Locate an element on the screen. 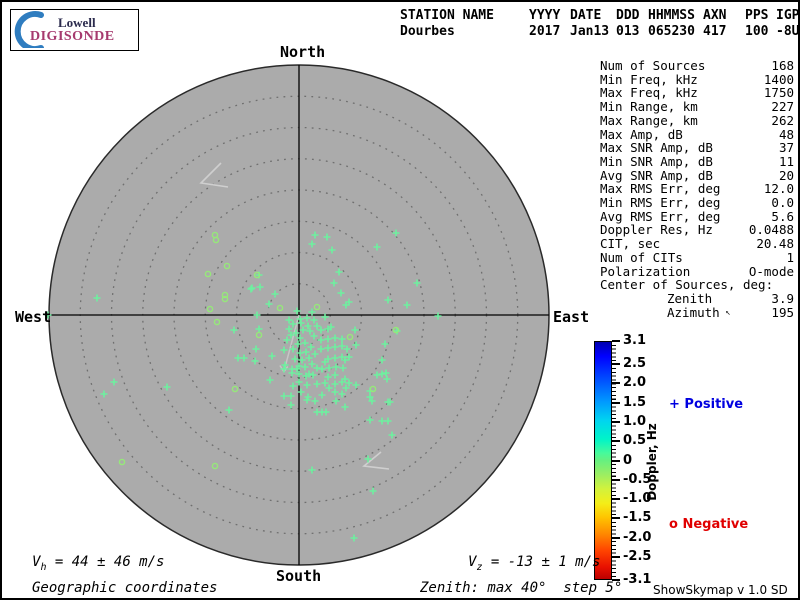  stat-label: Center of Sources, deg: is located at coordinates (687, 285).